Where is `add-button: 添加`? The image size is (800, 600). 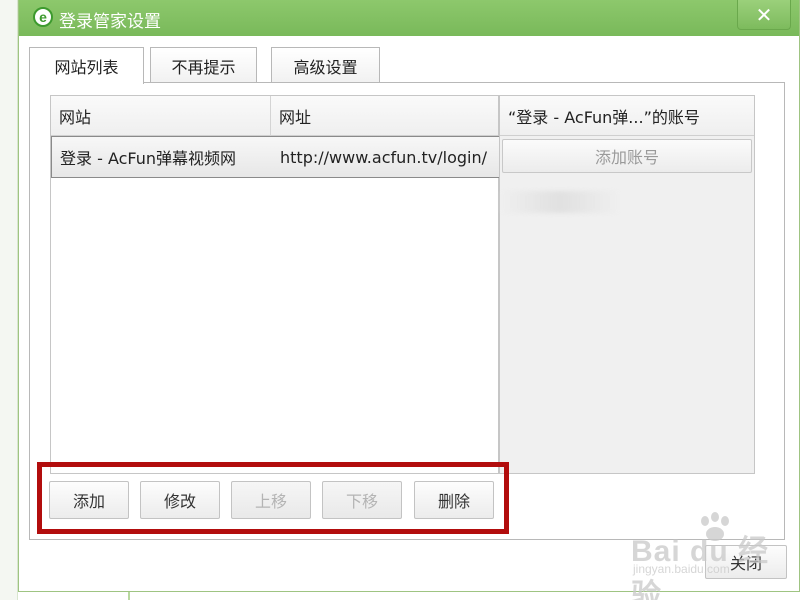
add-button: 添加 is located at coordinates (89, 500).